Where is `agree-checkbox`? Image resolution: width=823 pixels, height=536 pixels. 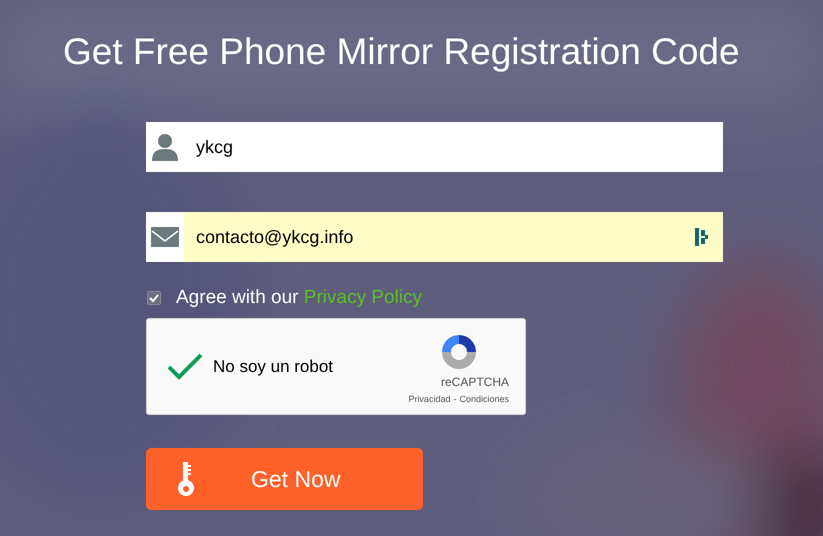
agree-checkbox is located at coordinates (154, 298).